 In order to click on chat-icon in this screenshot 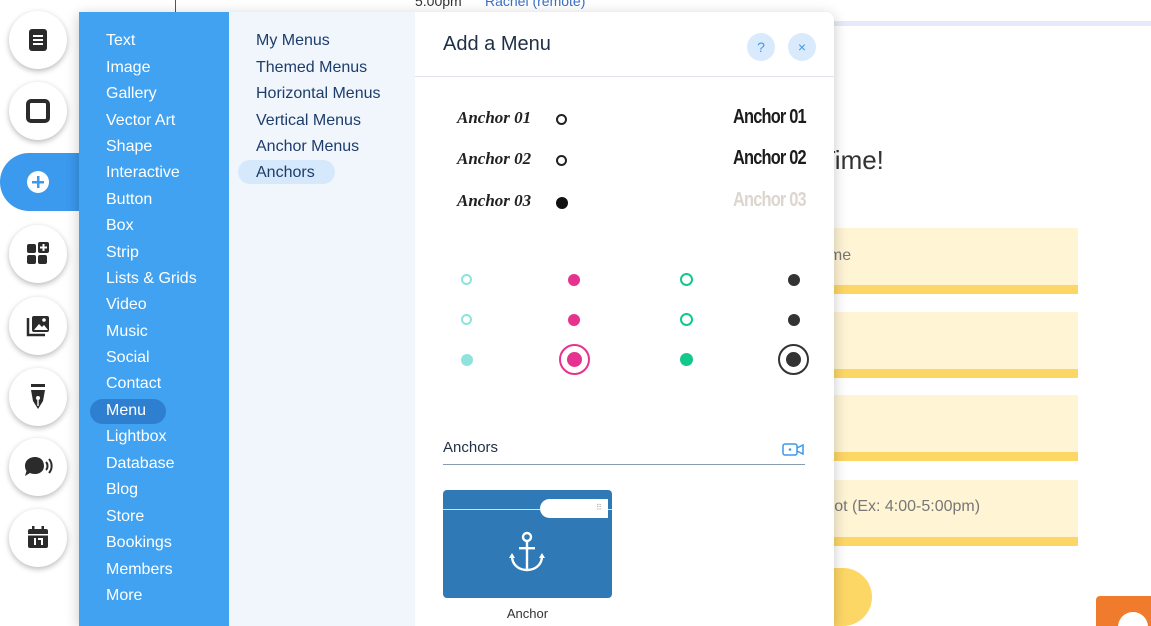, I will do `click(39, 466)`.